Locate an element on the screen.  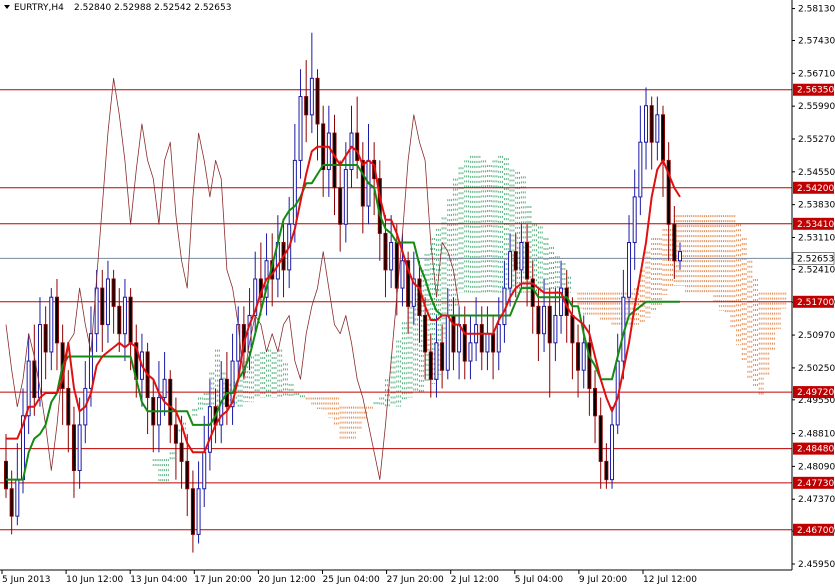
price-tick-label: 2.58130 is located at coordinates (816, 10).